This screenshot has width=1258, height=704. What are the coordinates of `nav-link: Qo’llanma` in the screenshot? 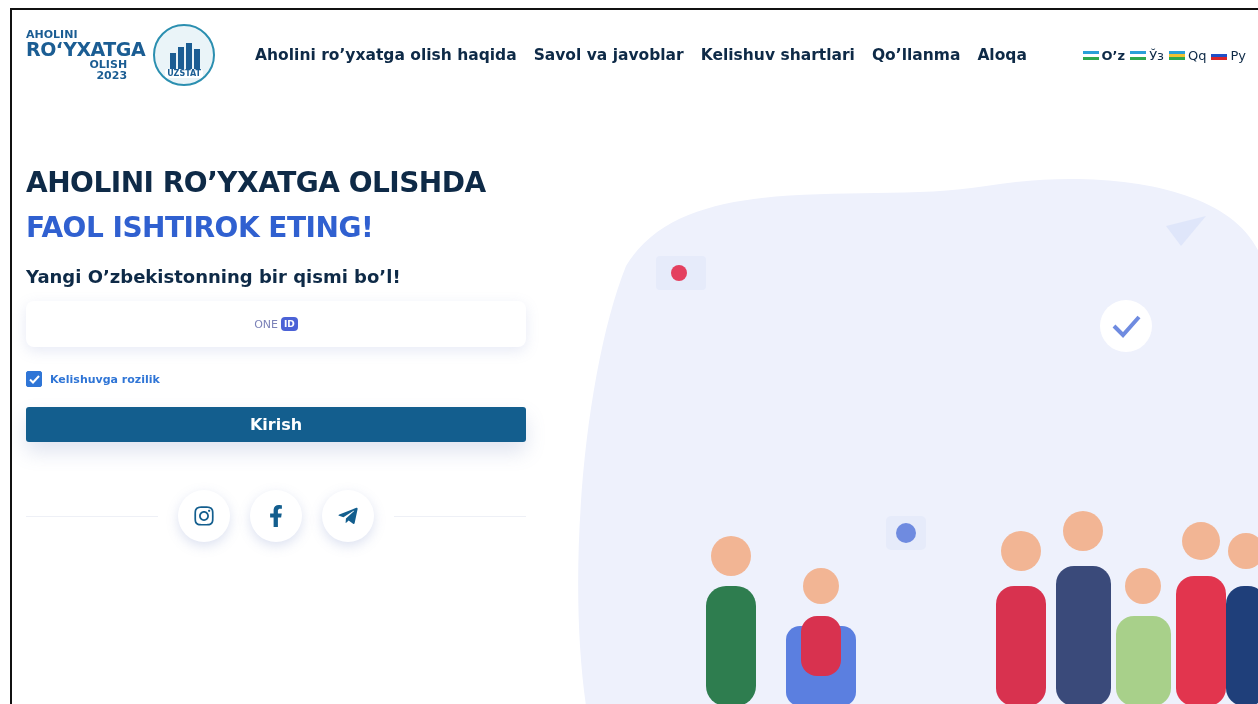 It's located at (916, 55).